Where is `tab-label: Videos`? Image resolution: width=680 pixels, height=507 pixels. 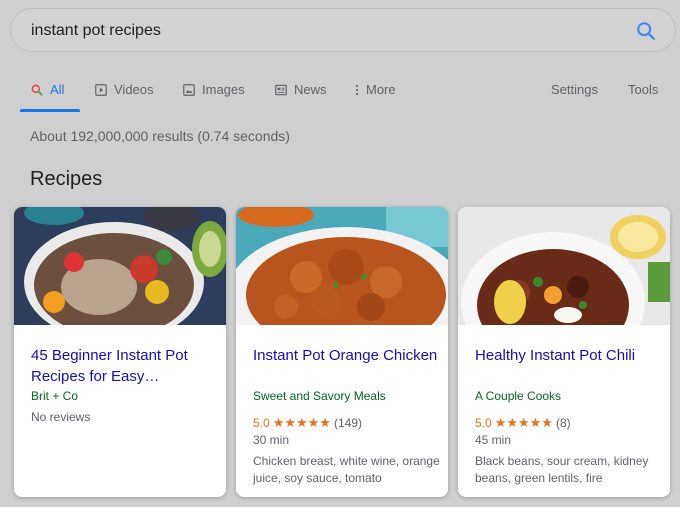
tab-label: Videos is located at coordinates (134, 89).